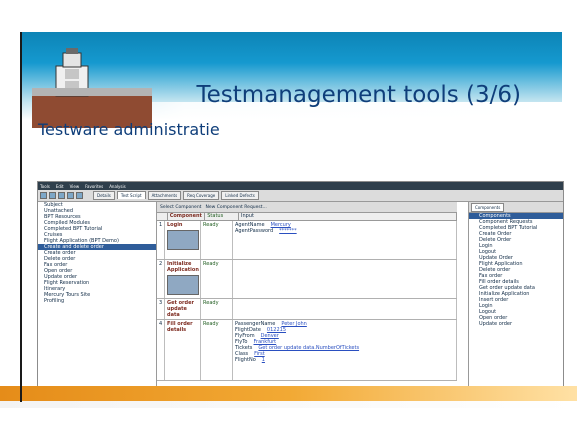 The height and width of the screenshot is (421, 577). What do you see at coordinates (164, 195) in the screenshot?
I see `tab-attachments: Attachments` at bounding box center [164, 195].